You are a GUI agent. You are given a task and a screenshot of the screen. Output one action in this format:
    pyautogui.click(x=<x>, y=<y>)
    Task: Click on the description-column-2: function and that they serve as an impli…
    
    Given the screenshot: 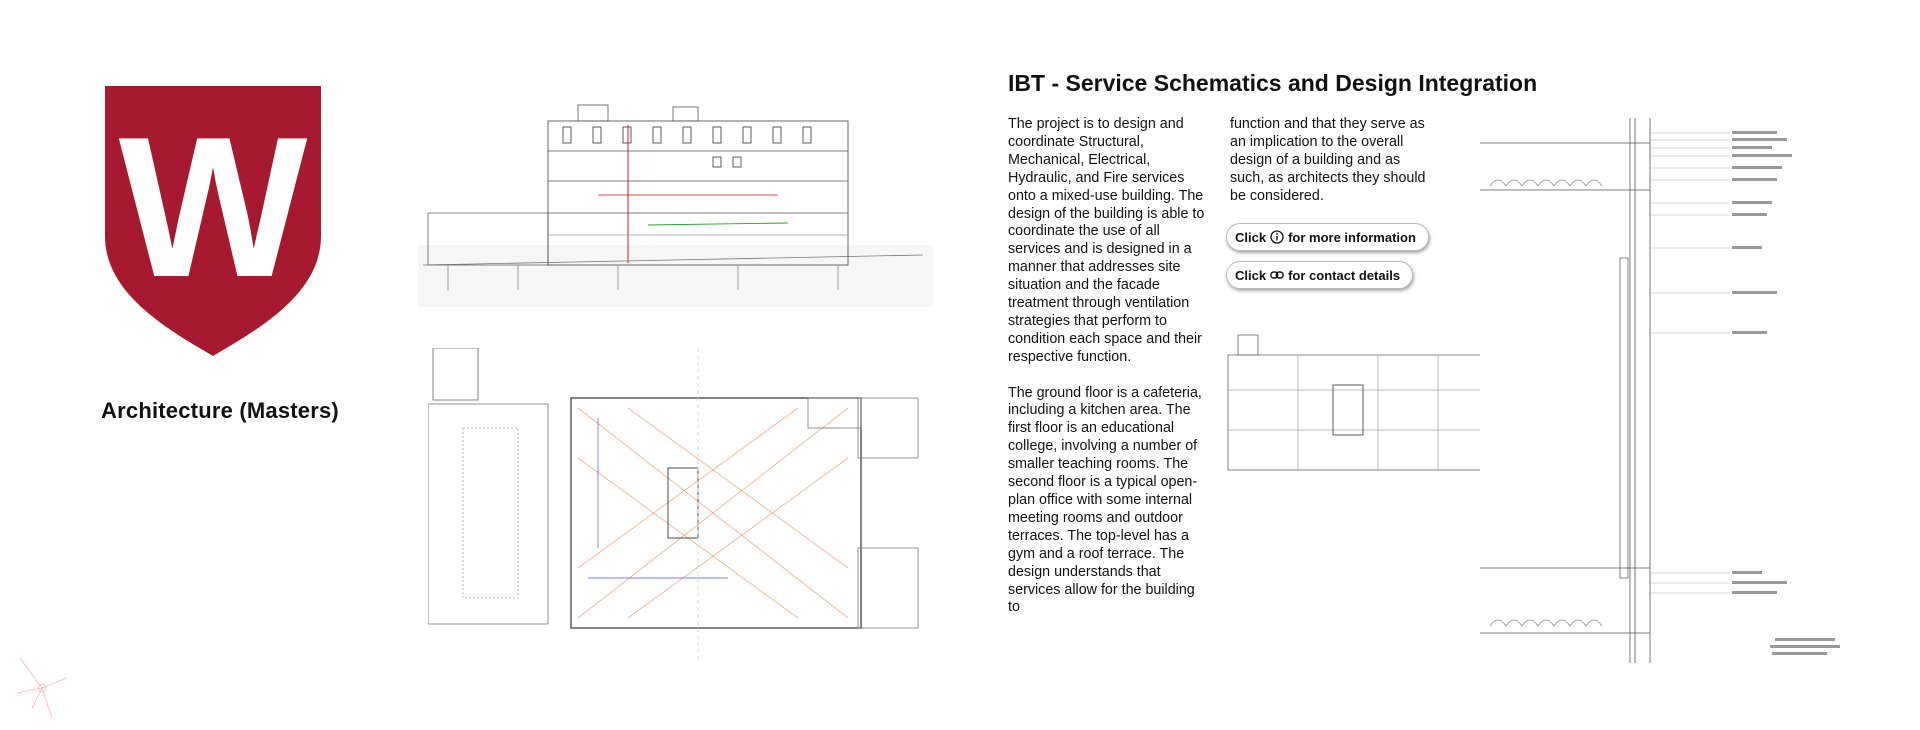 What is the action you would take?
    pyautogui.click(x=1330, y=169)
    